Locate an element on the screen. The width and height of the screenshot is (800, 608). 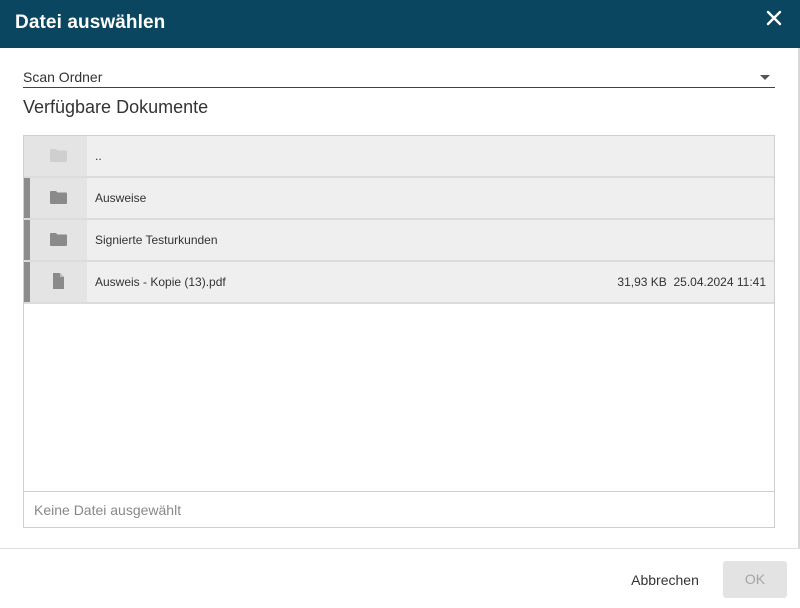
folder-select: Scan Ordner is located at coordinates (399, 77).